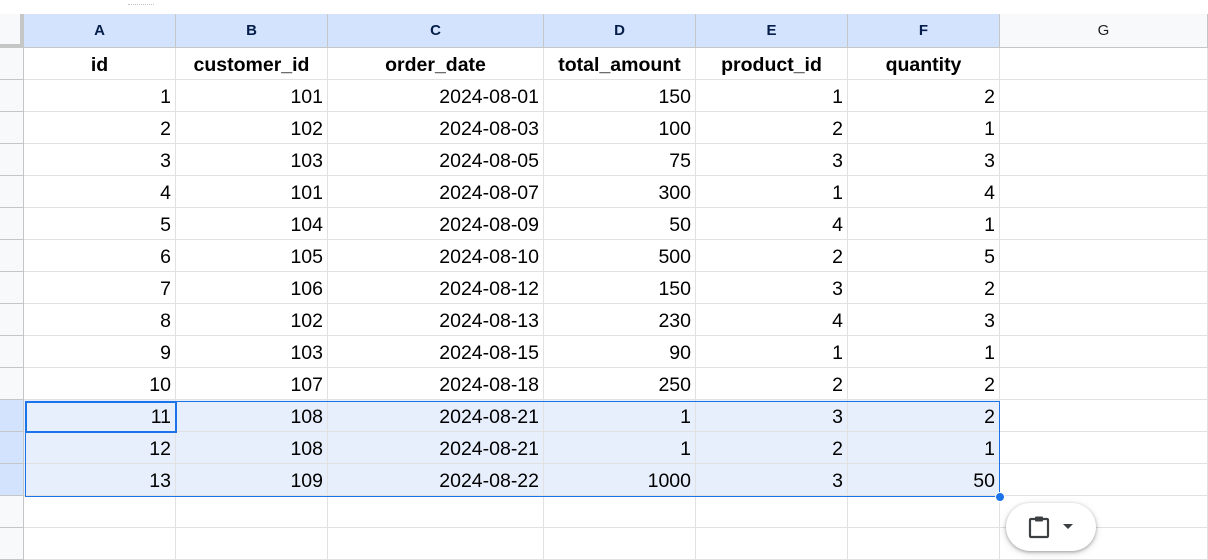 The height and width of the screenshot is (560, 1208). Describe the element at coordinates (620, 384) in the screenshot. I see `cell: 250` at that location.